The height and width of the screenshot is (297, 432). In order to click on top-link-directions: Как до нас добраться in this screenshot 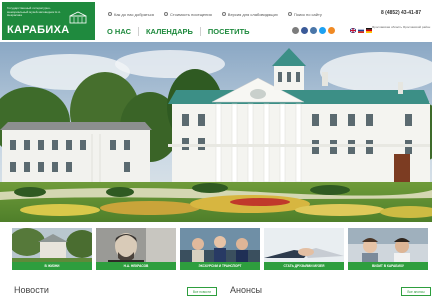, I will do `click(131, 14)`.